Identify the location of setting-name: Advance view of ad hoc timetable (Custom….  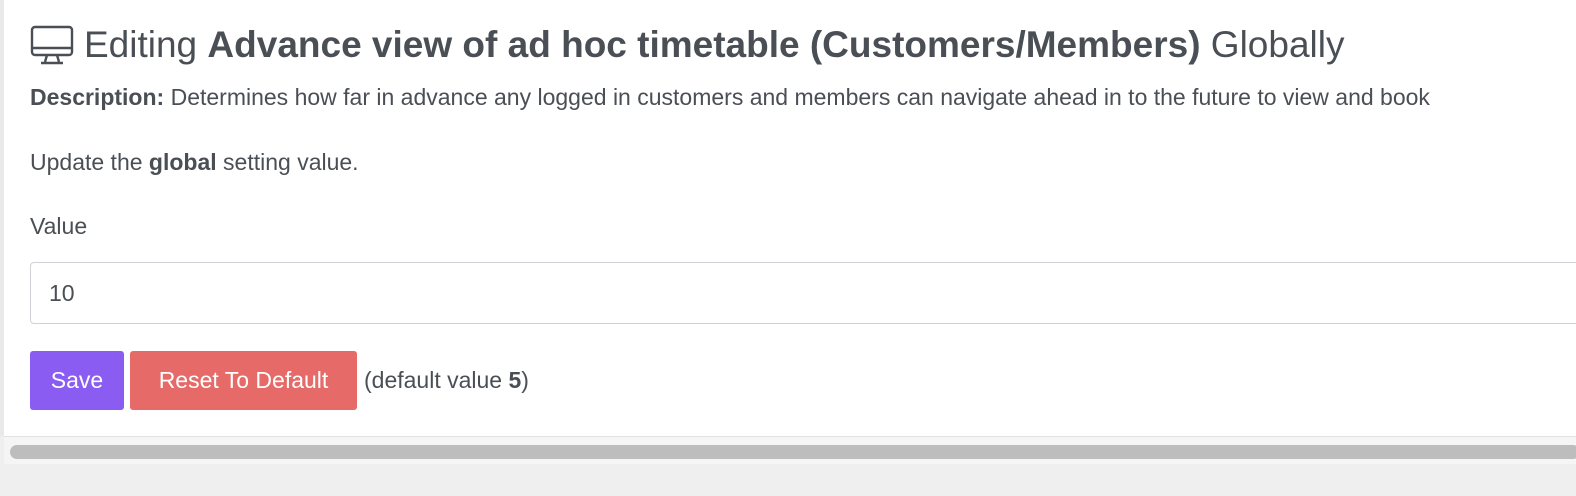
(704, 44).